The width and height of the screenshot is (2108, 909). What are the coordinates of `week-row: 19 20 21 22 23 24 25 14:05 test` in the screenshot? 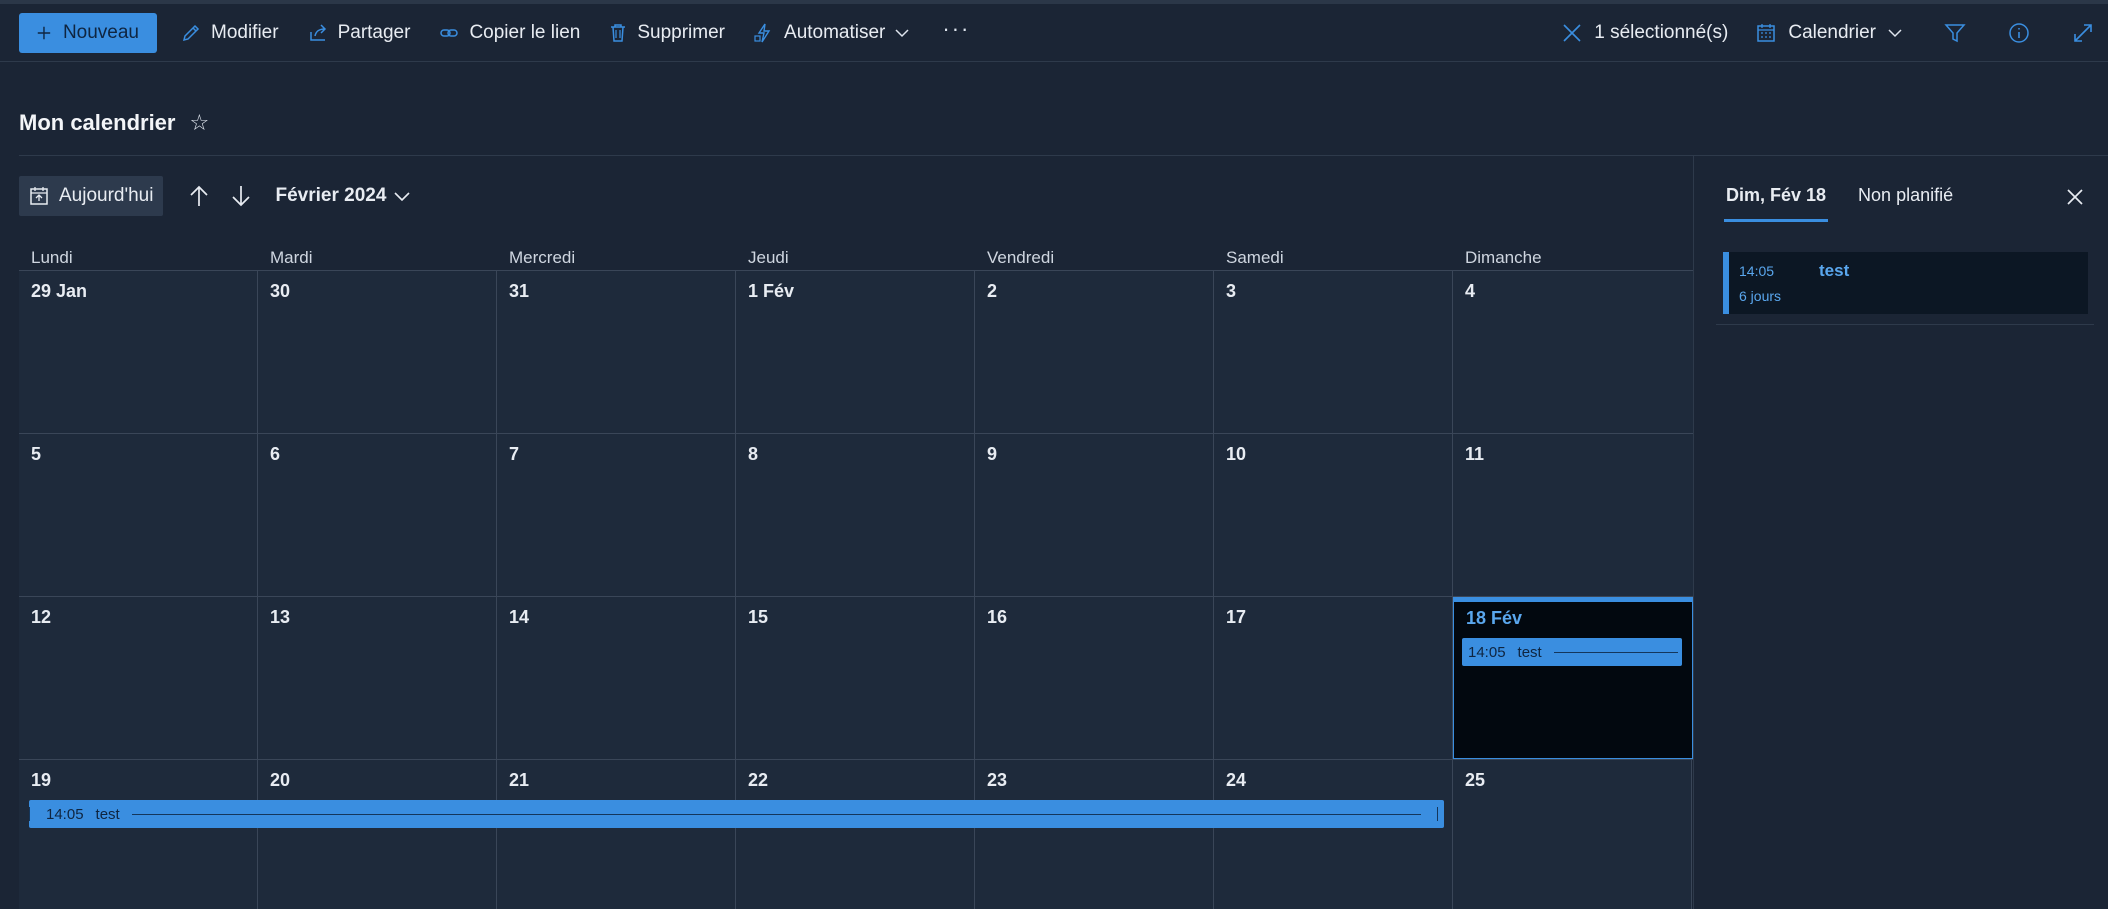 It's located at (856, 834).